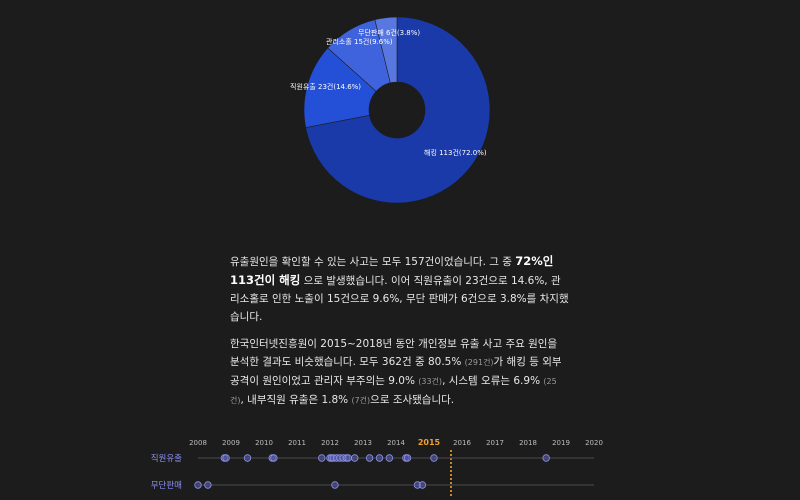  Describe the element at coordinates (363, 443) in the screenshot. I see `year-tick-label: 2013` at that location.